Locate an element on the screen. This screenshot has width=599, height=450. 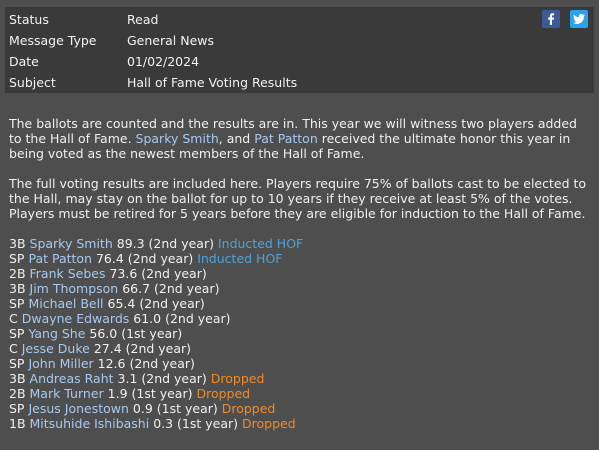
facebook-icon is located at coordinates (551, 19).